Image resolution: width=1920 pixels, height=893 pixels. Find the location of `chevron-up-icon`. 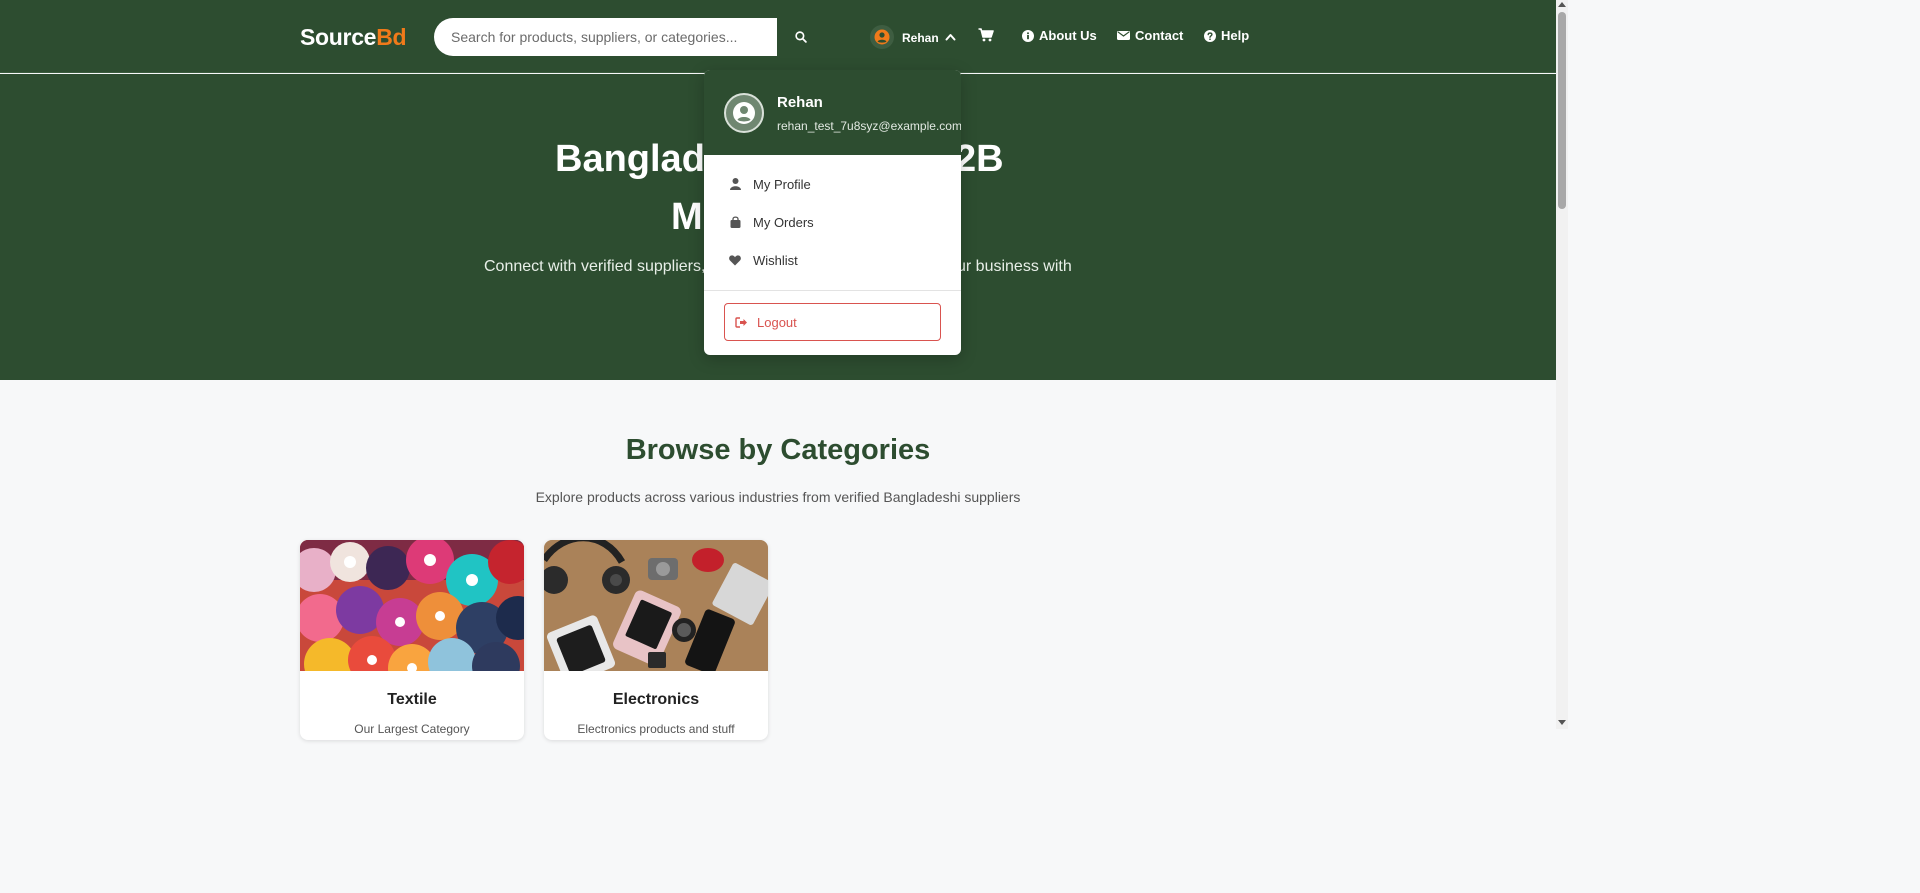

chevron-up-icon is located at coordinates (950, 37).